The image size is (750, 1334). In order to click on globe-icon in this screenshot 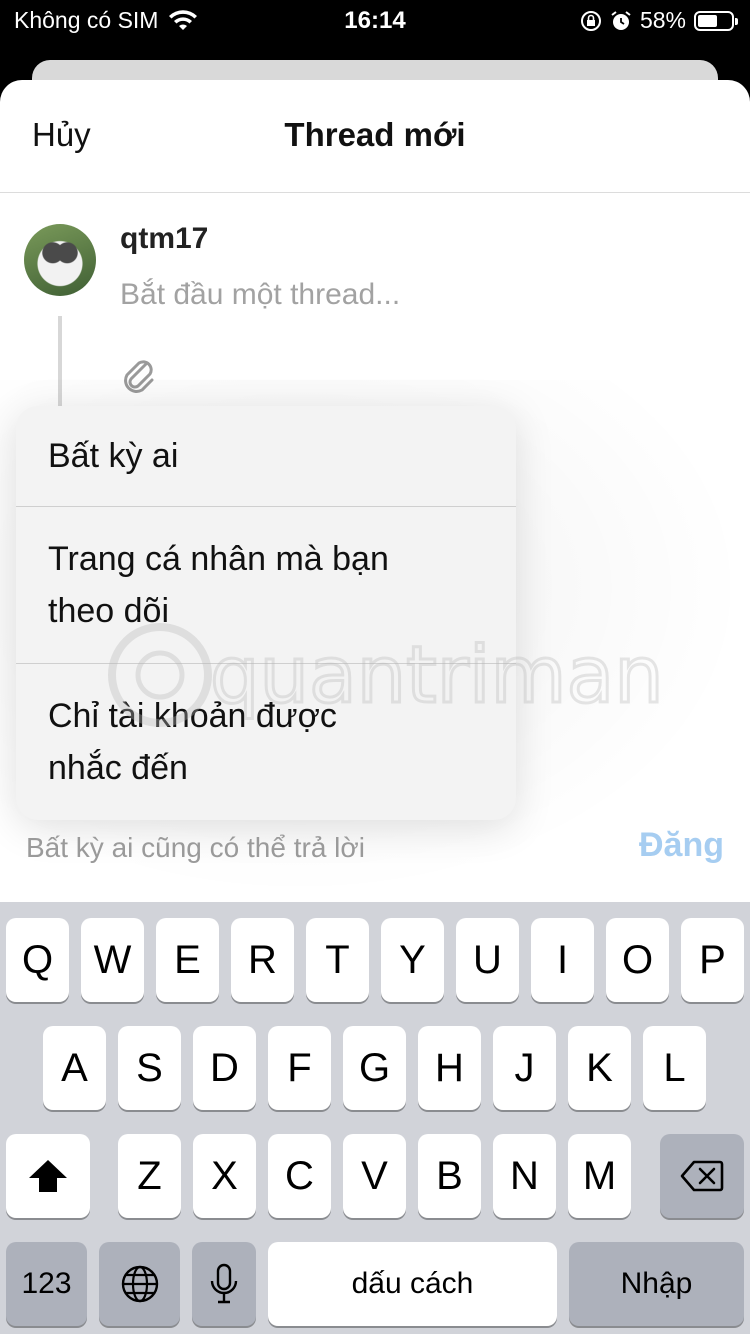, I will do `click(139, 1284)`.